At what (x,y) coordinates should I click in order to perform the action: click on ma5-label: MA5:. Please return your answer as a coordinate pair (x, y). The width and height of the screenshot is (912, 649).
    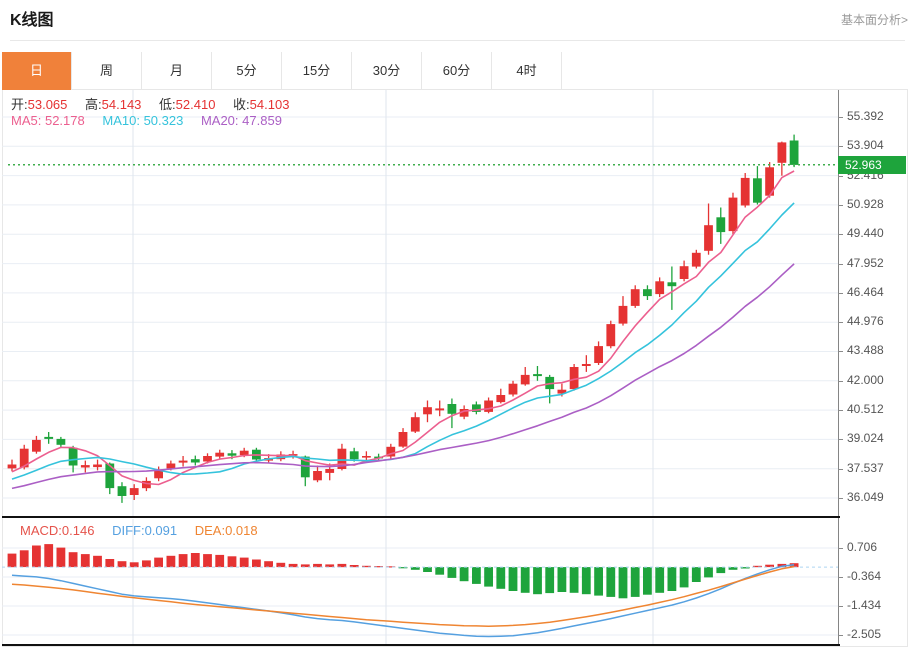
    Looking at the image, I should click on (26, 120).